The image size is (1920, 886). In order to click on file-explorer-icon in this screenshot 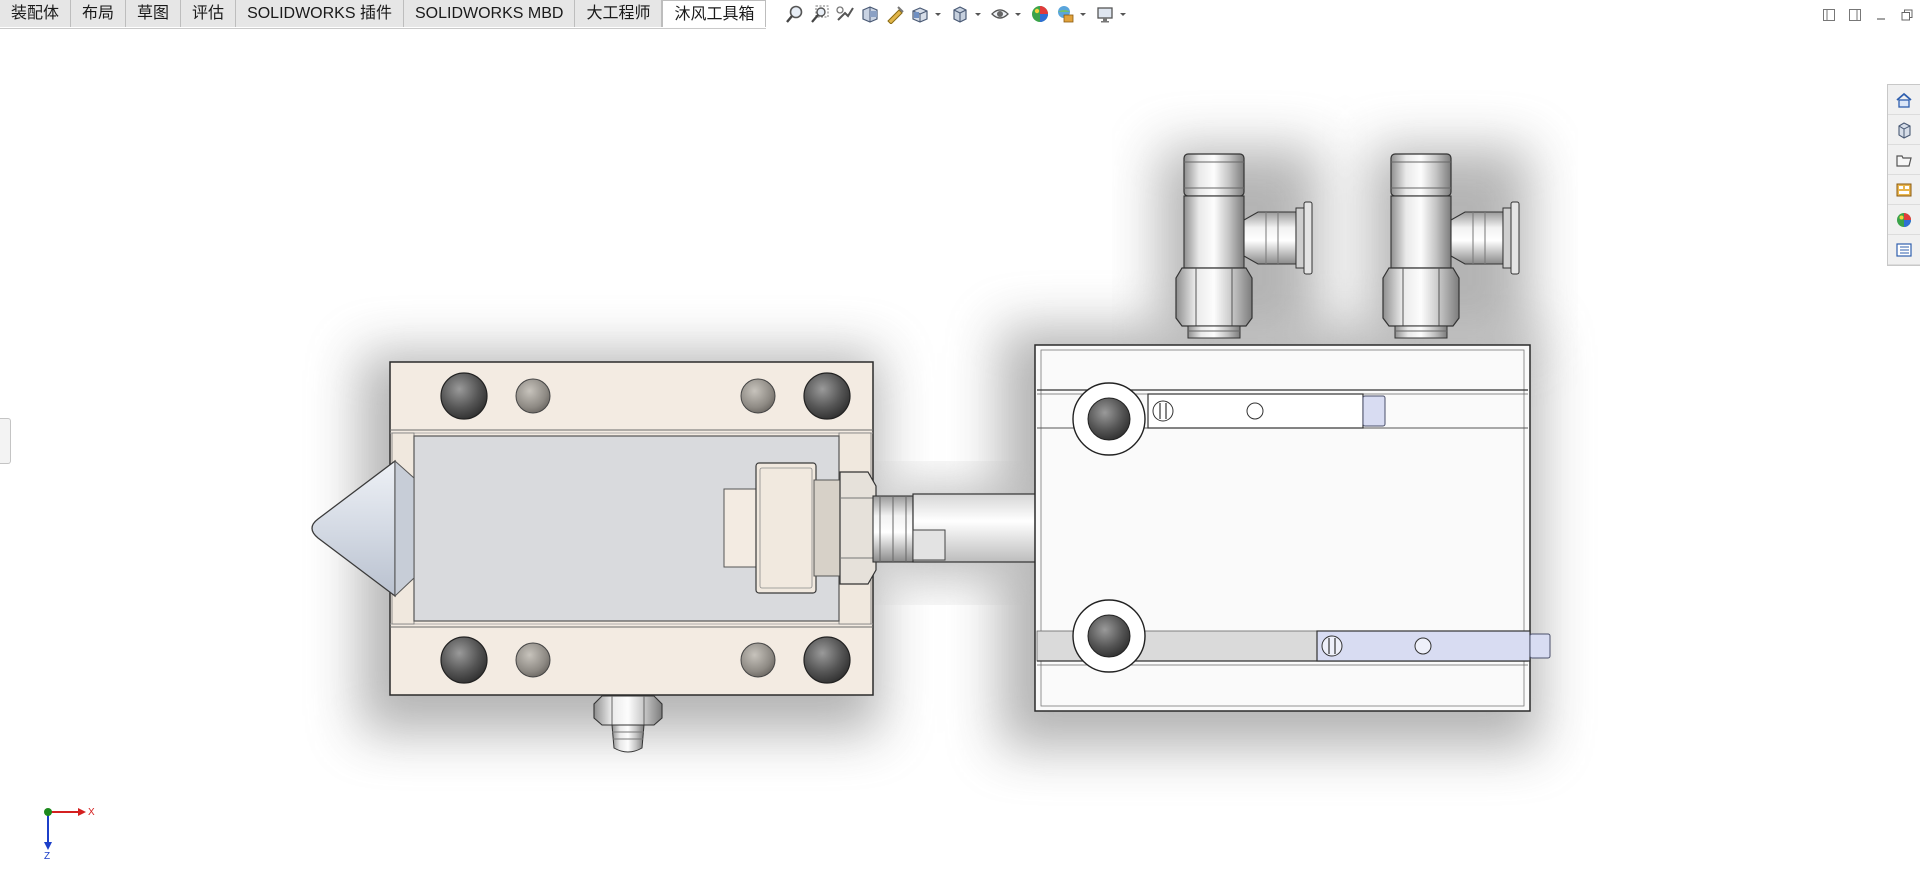, I will do `click(1904, 160)`.